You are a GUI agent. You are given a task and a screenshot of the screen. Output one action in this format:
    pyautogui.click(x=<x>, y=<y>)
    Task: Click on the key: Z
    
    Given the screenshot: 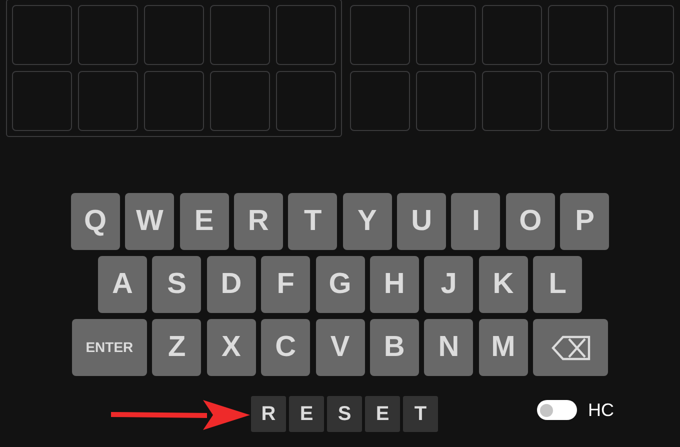 What is the action you would take?
    pyautogui.click(x=177, y=347)
    